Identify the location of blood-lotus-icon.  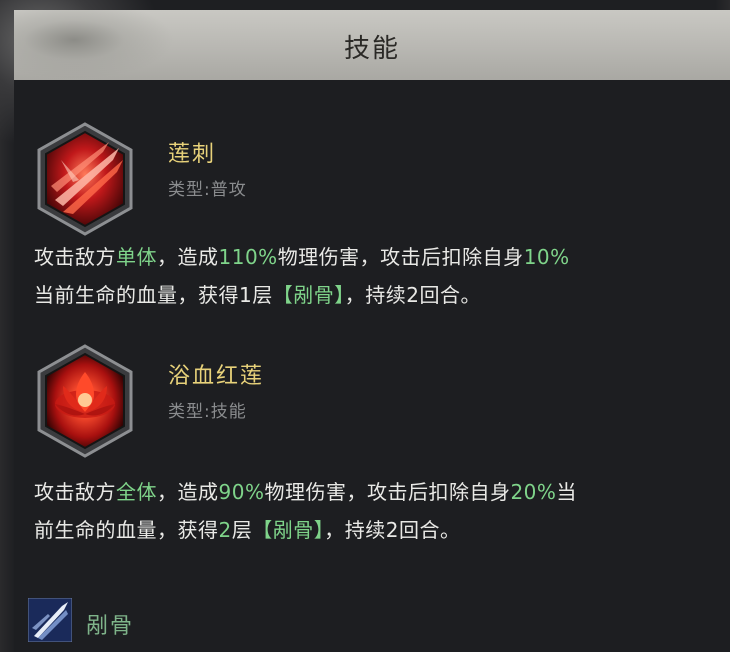
(85, 401).